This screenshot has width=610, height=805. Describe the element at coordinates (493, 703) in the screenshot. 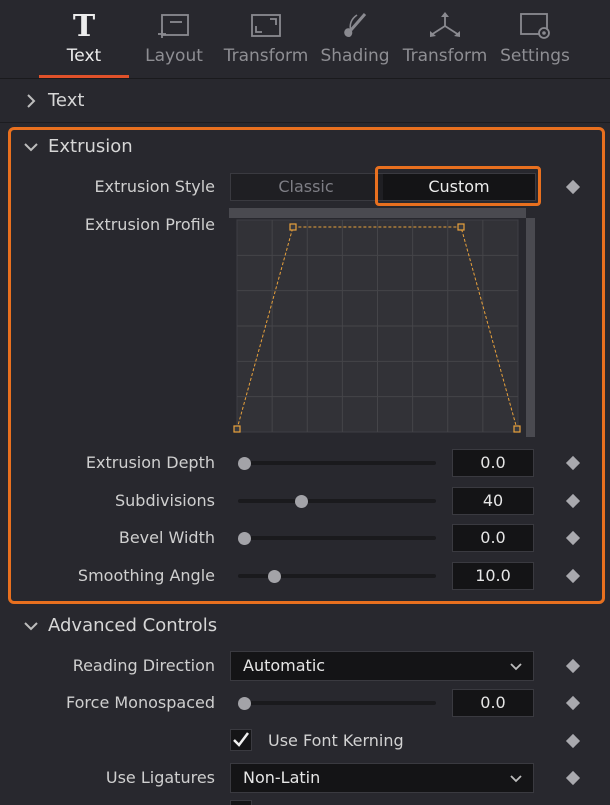

I see `force-monospaced-field: 0.0` at that location.